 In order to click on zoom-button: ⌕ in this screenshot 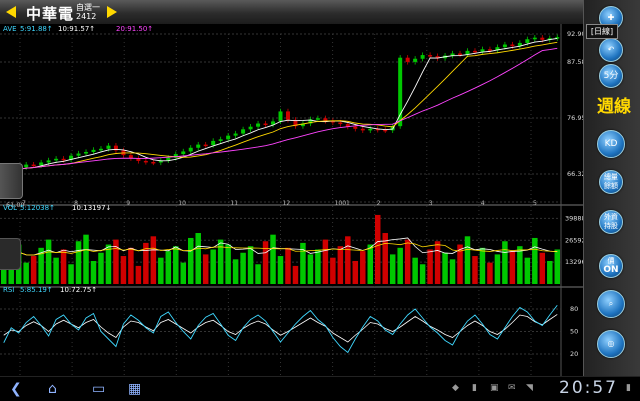, I will do `click(611, 304)`.